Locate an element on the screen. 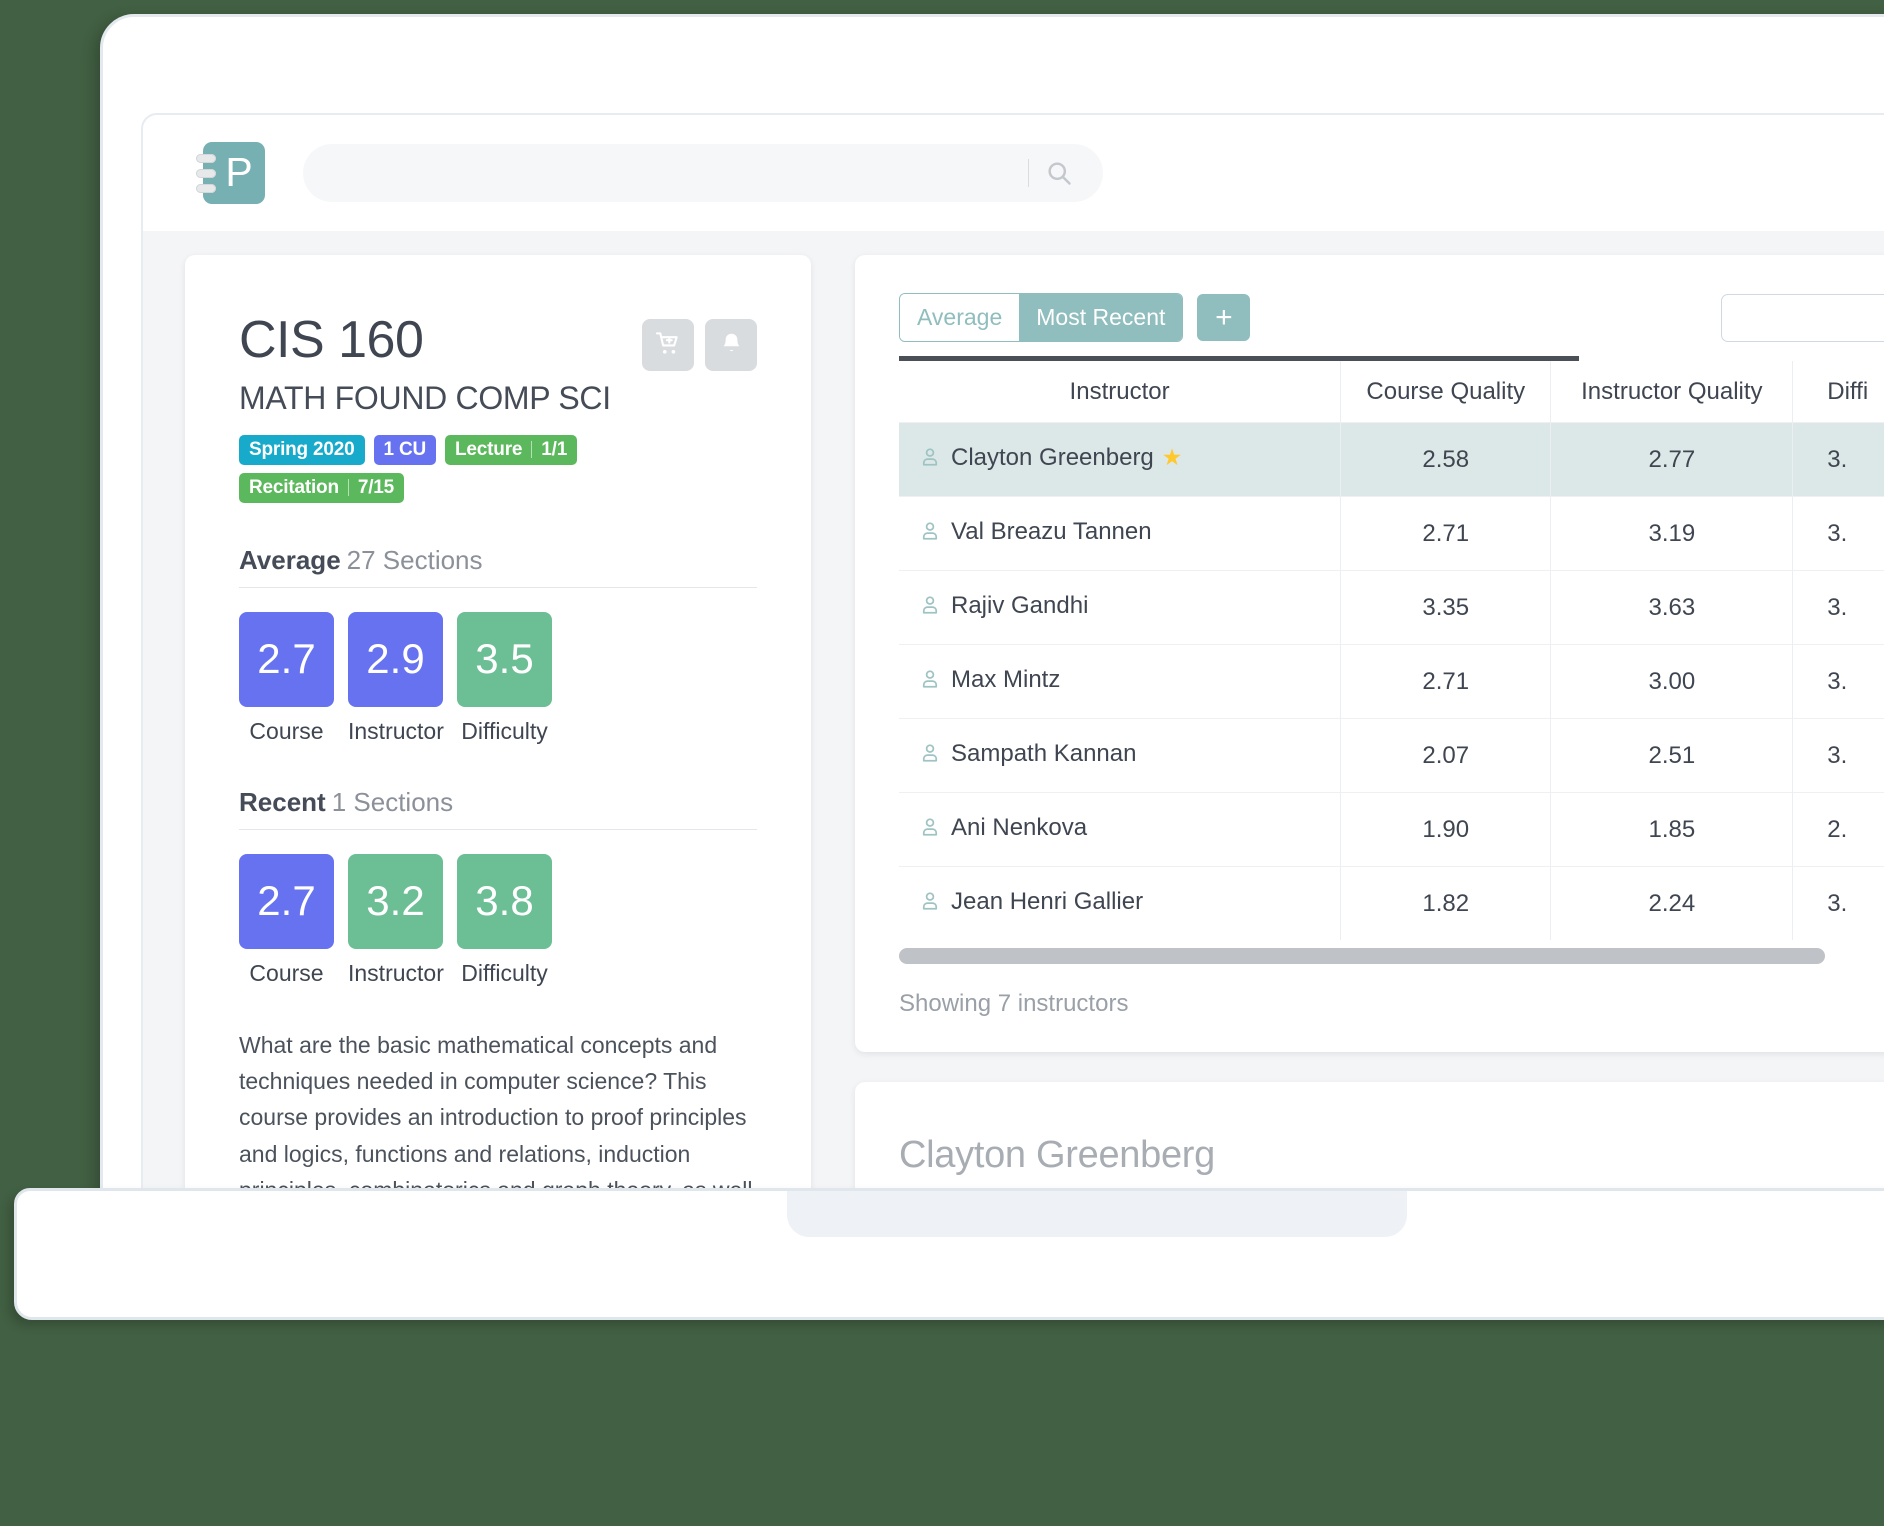 This screenshot has width=1884, height=1526. score-row-average: 2.7 Course 2.9 Instructor 3.5 Difficulty is located at coordinates (498, 678).